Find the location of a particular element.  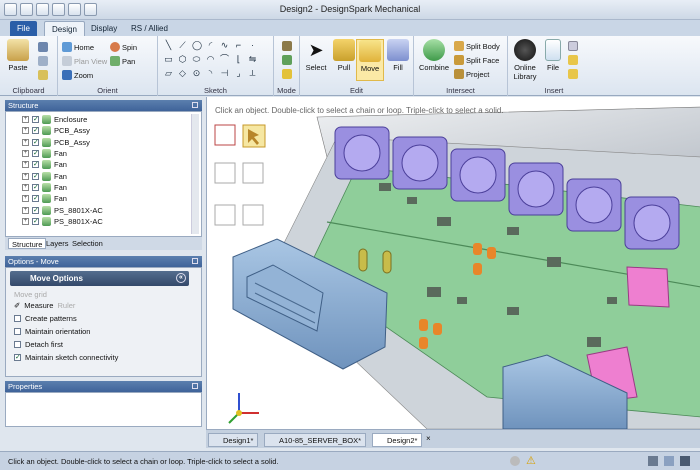

tab-file: File is located at coordinates (23, 28).